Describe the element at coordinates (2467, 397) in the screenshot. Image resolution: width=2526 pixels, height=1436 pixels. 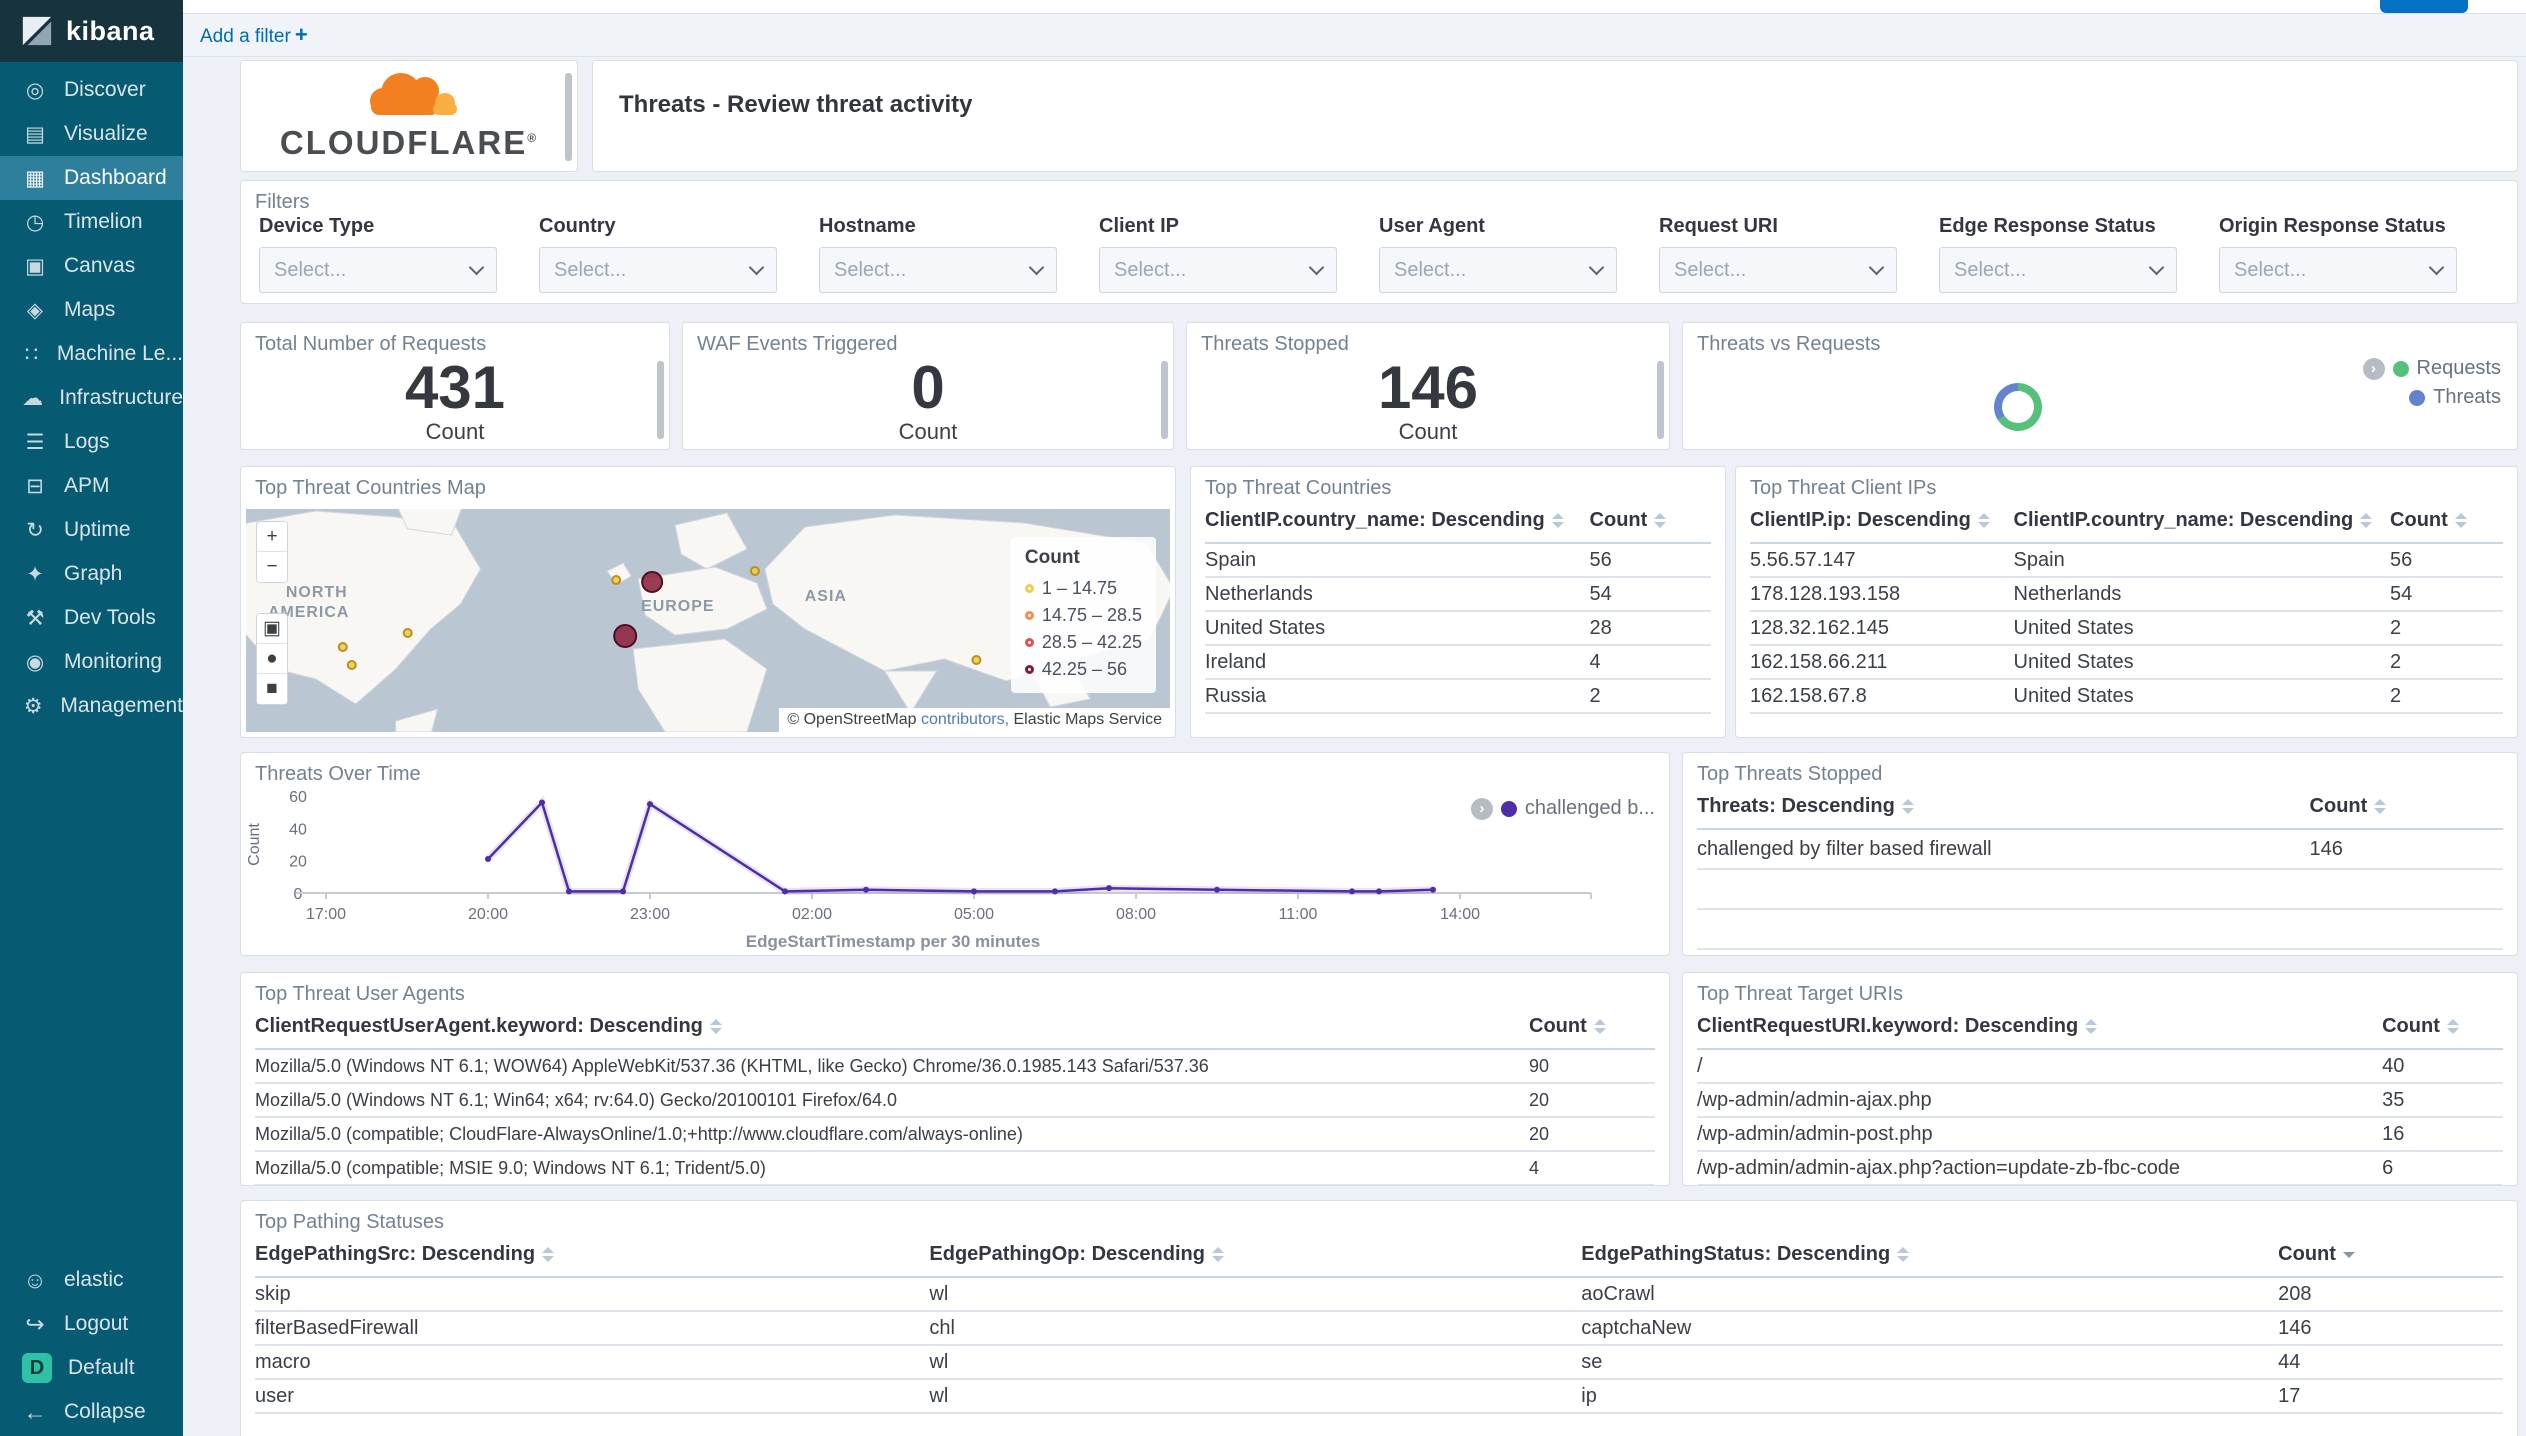
I see `threats-legend-label: Threats` at that location.